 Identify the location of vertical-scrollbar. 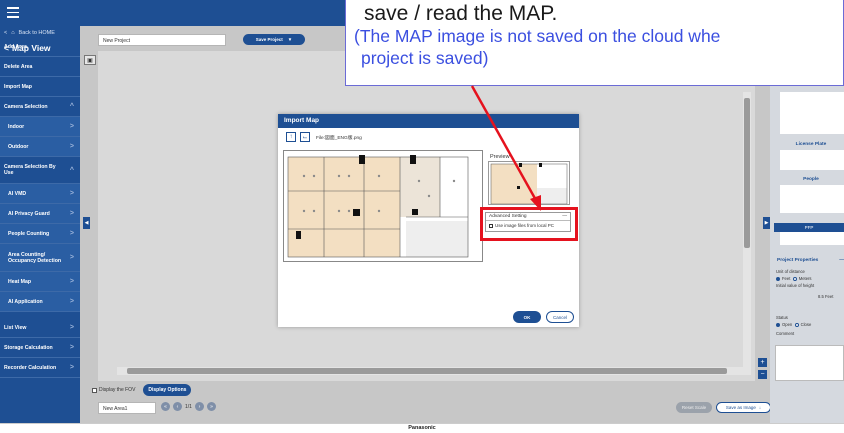
(747, 232).